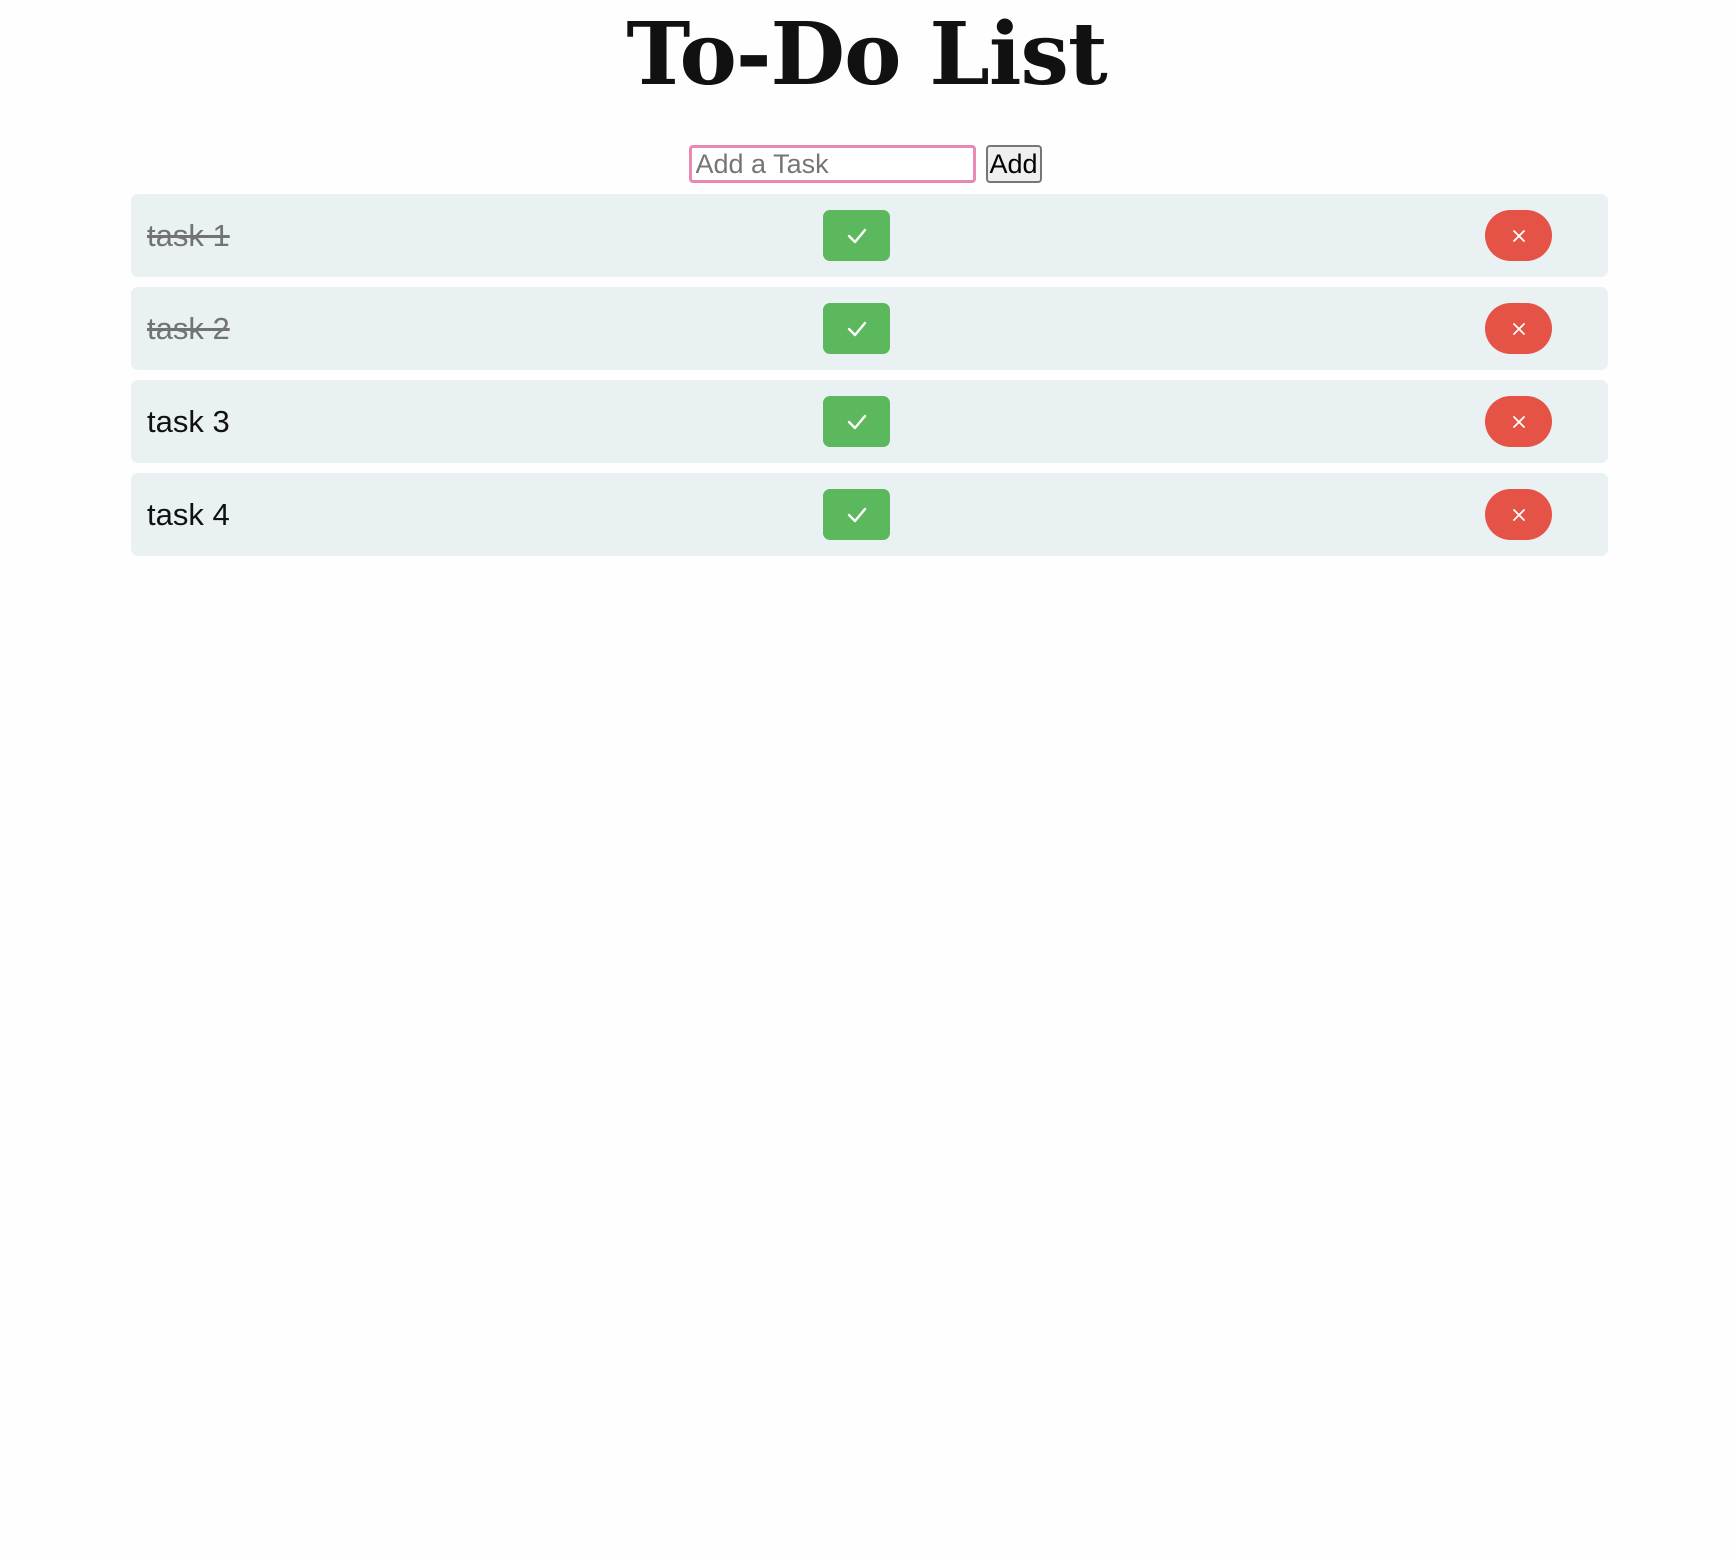  I want to click on task-item: task 3, so click(869, 421).